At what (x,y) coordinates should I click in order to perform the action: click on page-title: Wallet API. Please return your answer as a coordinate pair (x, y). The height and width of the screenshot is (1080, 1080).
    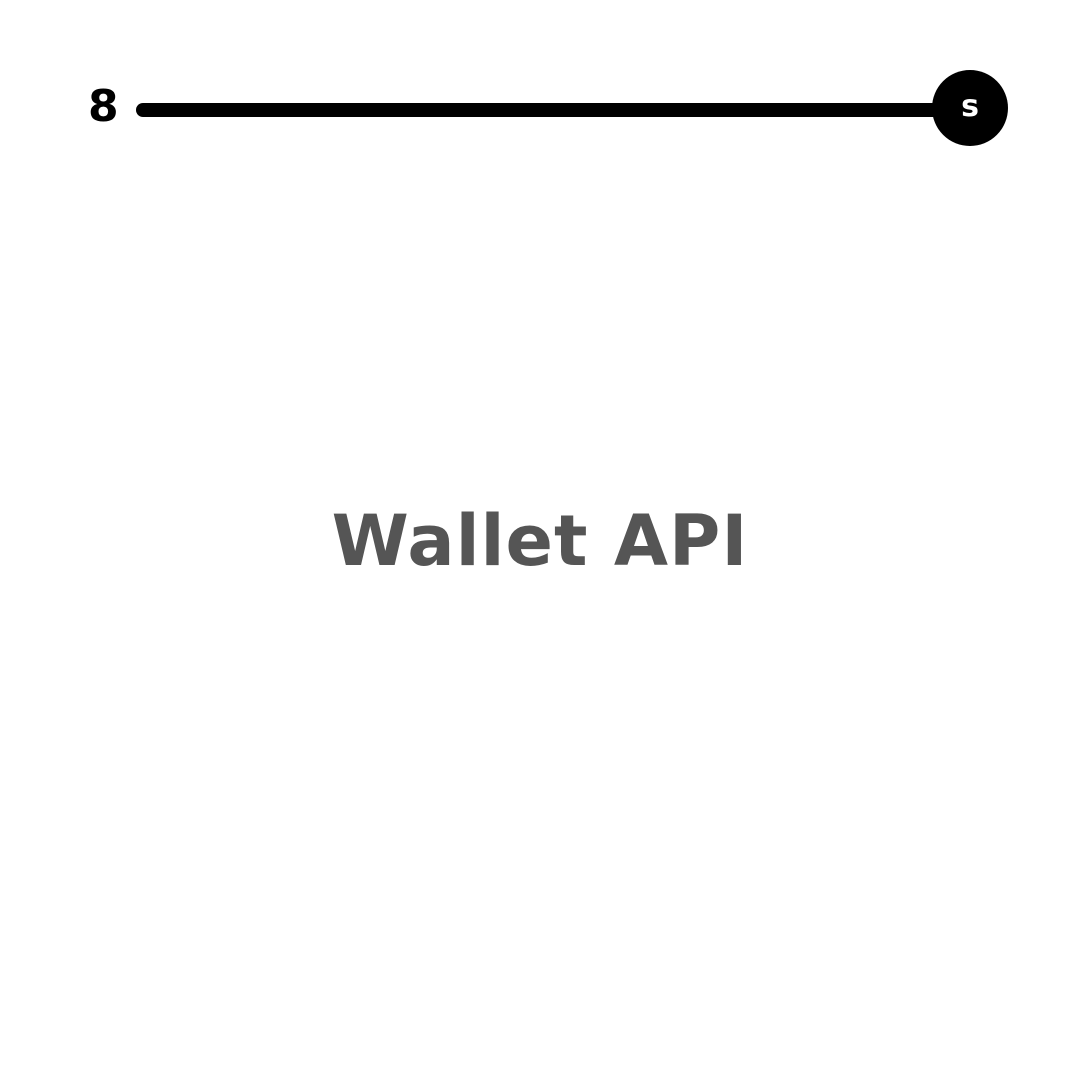
    Looking at the image, I should click on (540, 541).